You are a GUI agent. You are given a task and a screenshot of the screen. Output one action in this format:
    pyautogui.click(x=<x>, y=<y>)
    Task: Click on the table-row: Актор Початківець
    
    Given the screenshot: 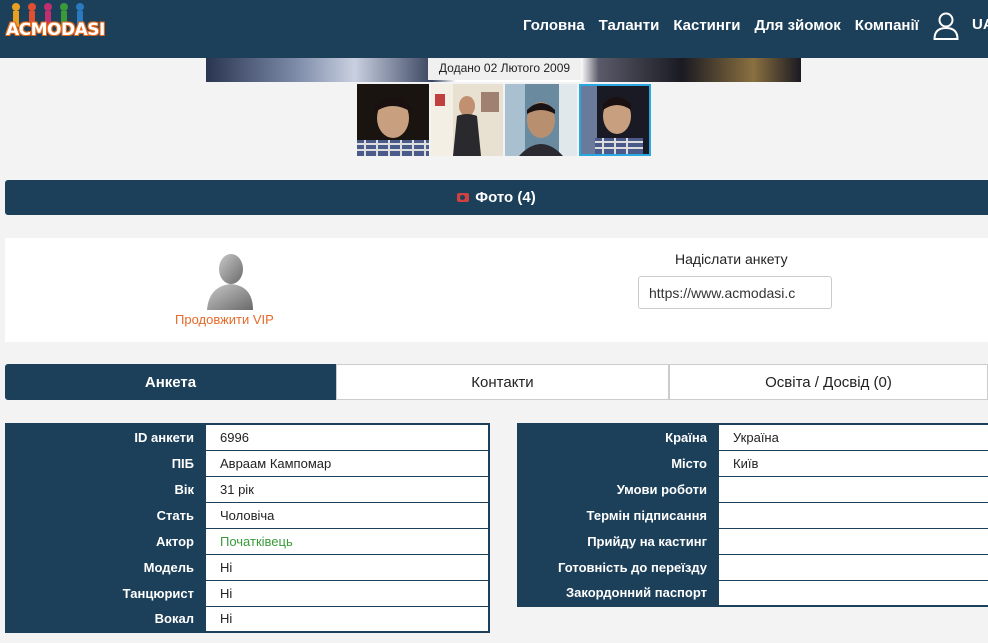 What is the action you would take?
    pyautogui.click(x=247, y=540)
    